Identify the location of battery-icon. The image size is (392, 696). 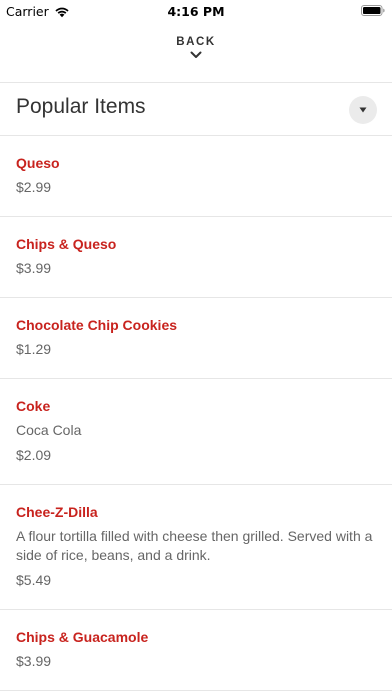
(373, 10).